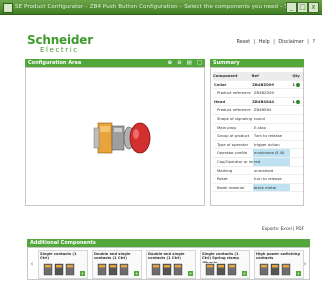 The height and width of the screenshot is (281, 322). Describe the element at coordinates (278, 256) in the screenshot. I see `component-card-label: High power switching contacts` at that location.